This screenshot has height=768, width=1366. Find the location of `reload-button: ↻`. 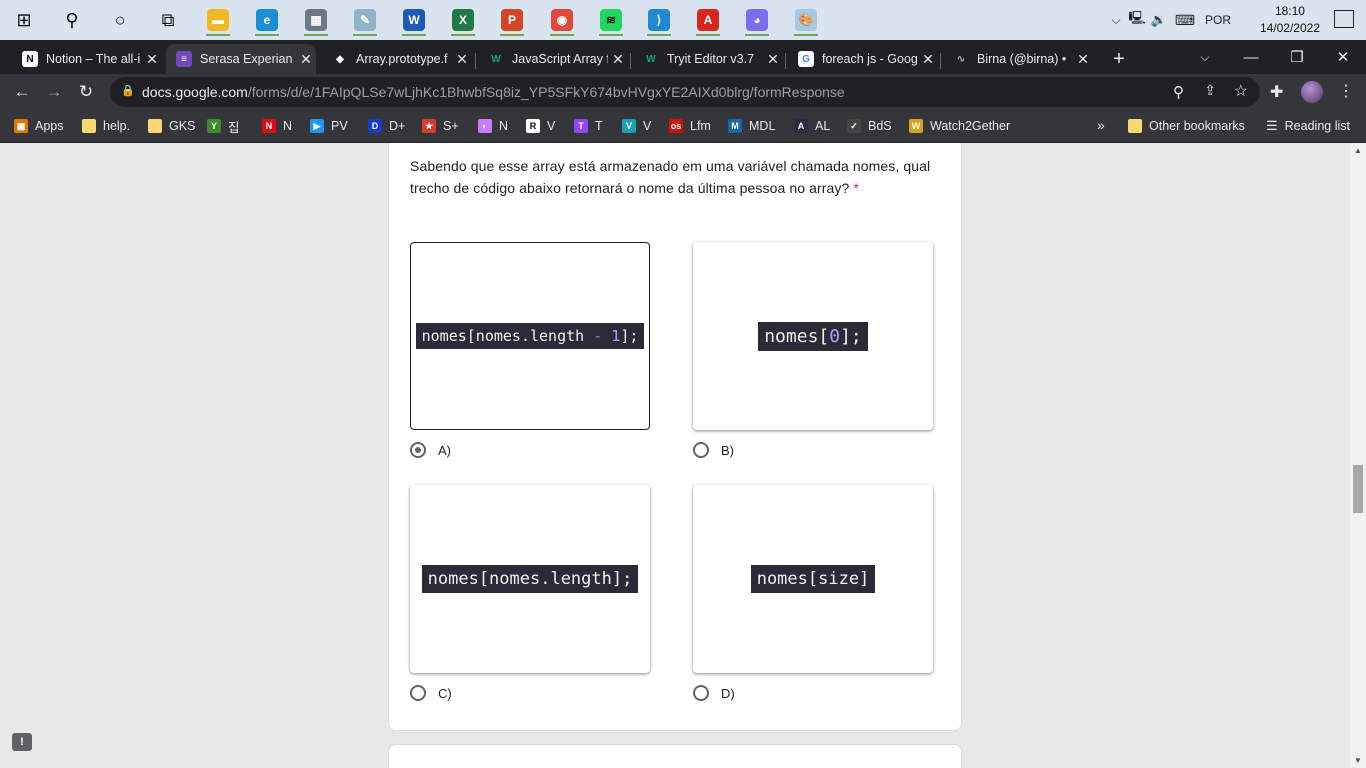

reload-button: ↻ is located at coordinates (86, 92).